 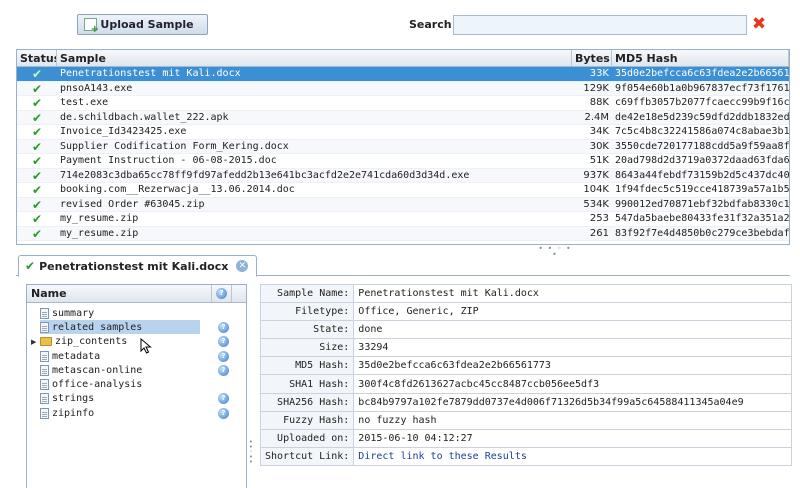 I want to click on property-value-cell: Direct link to these Results, so click(x=572, y=456).